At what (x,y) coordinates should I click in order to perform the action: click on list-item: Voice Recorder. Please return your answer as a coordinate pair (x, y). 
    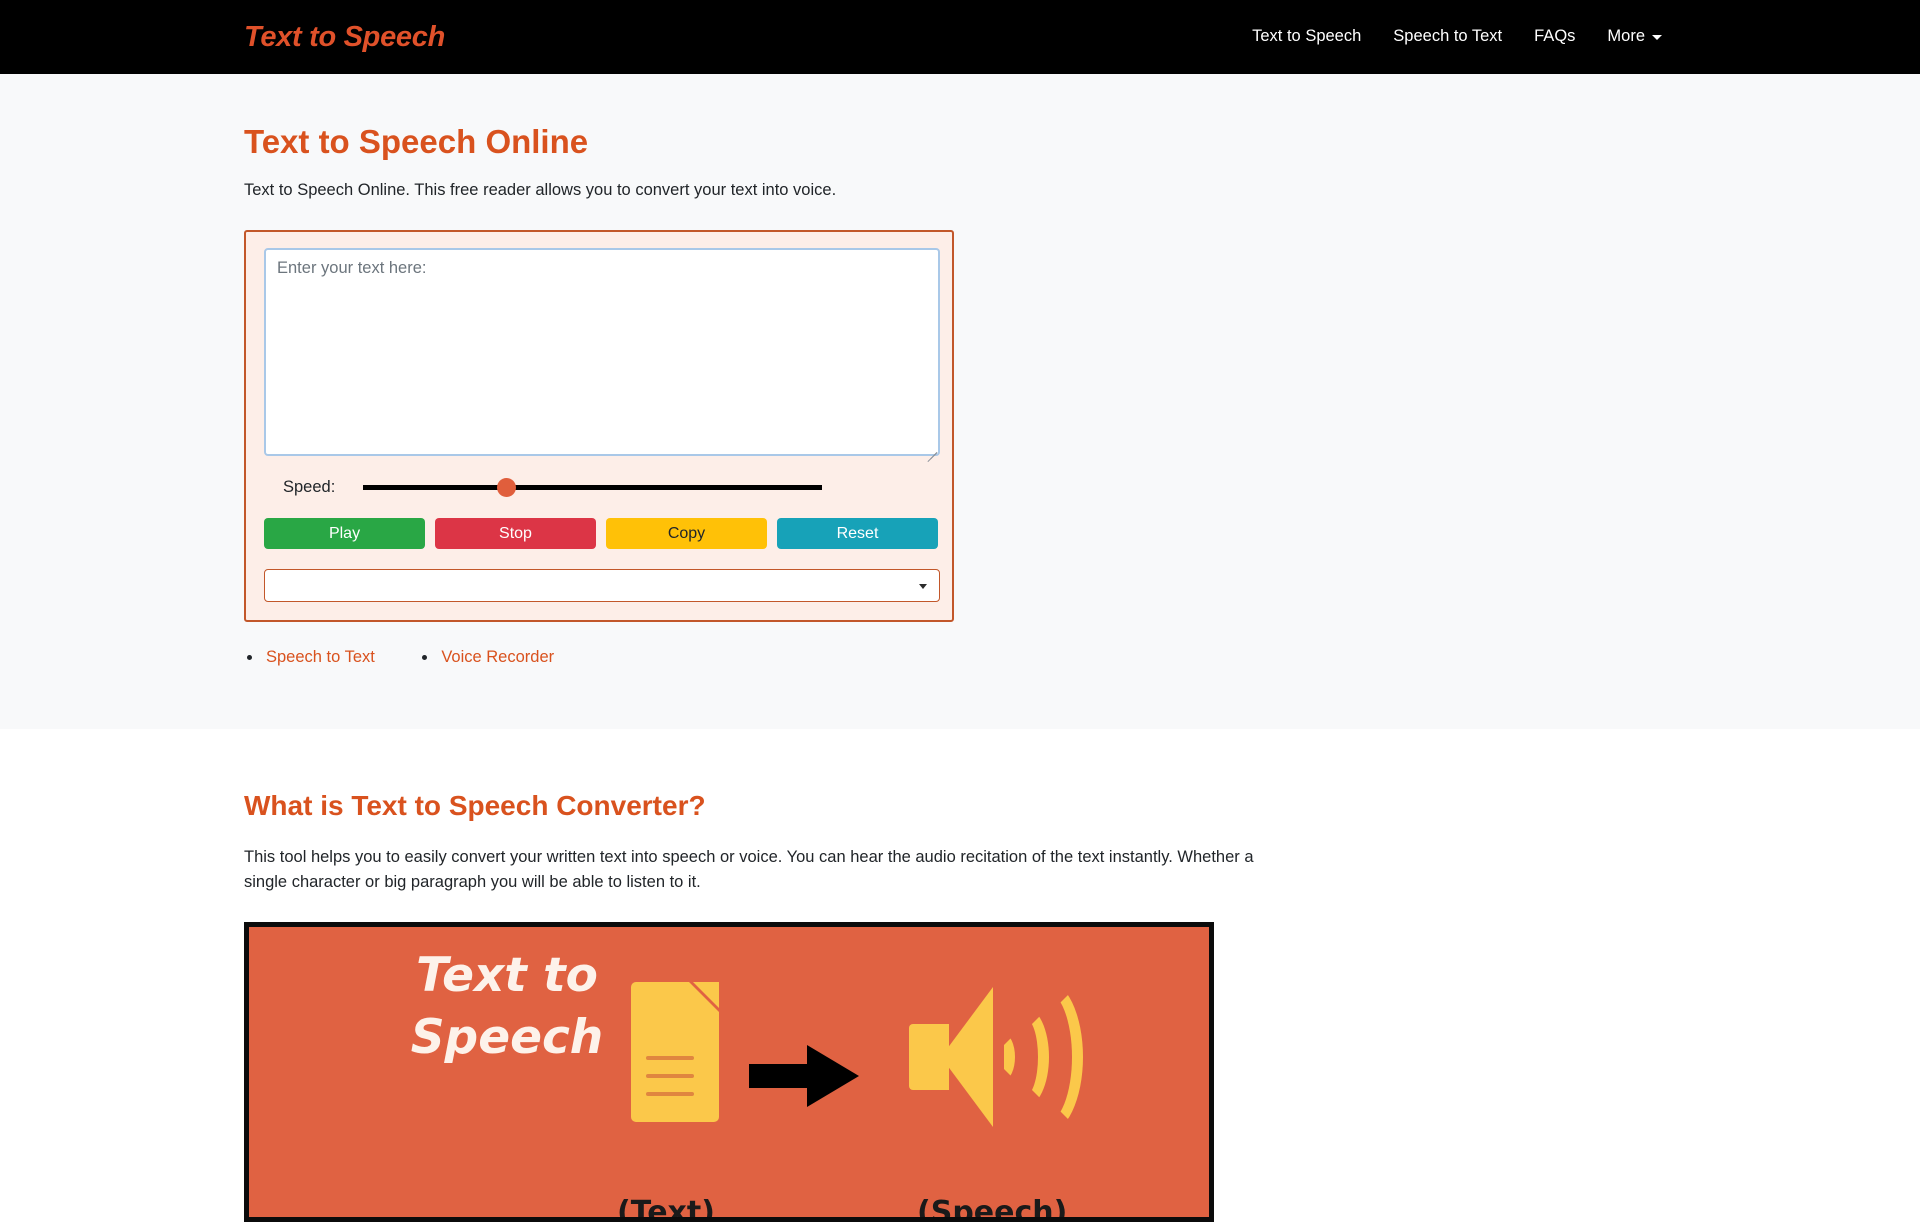
    Looking at the image, I should click on (486, 657).